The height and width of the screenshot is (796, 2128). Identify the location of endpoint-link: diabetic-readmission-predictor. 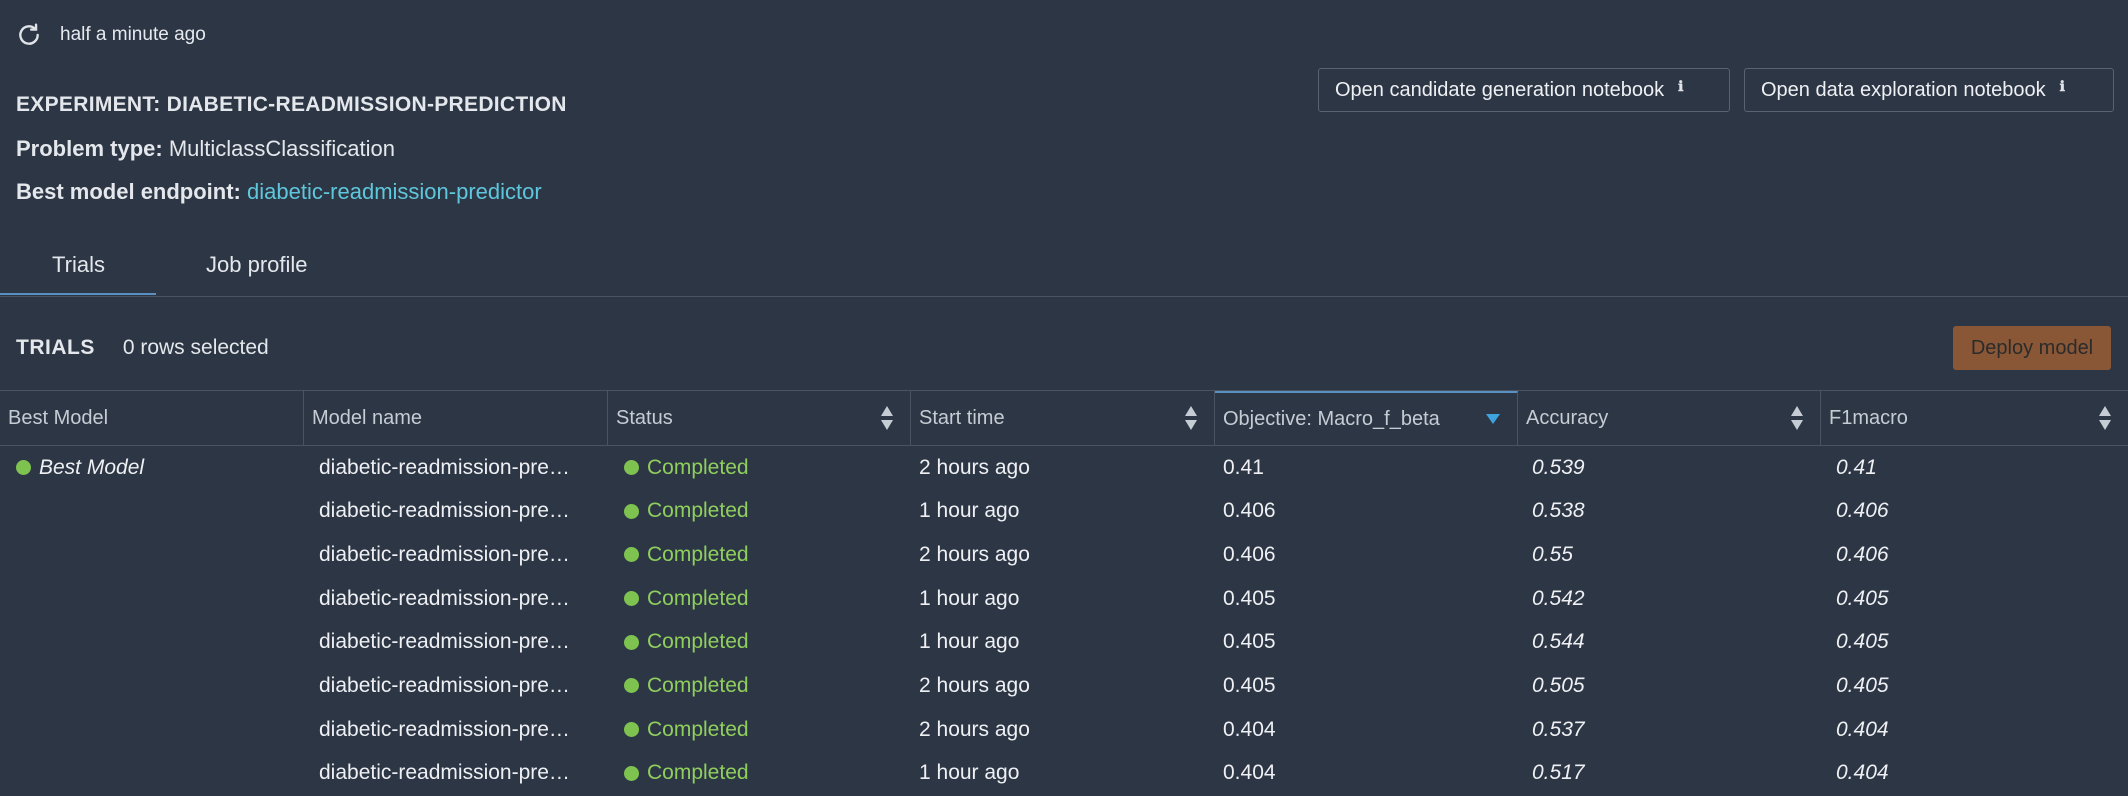
(394, 191).